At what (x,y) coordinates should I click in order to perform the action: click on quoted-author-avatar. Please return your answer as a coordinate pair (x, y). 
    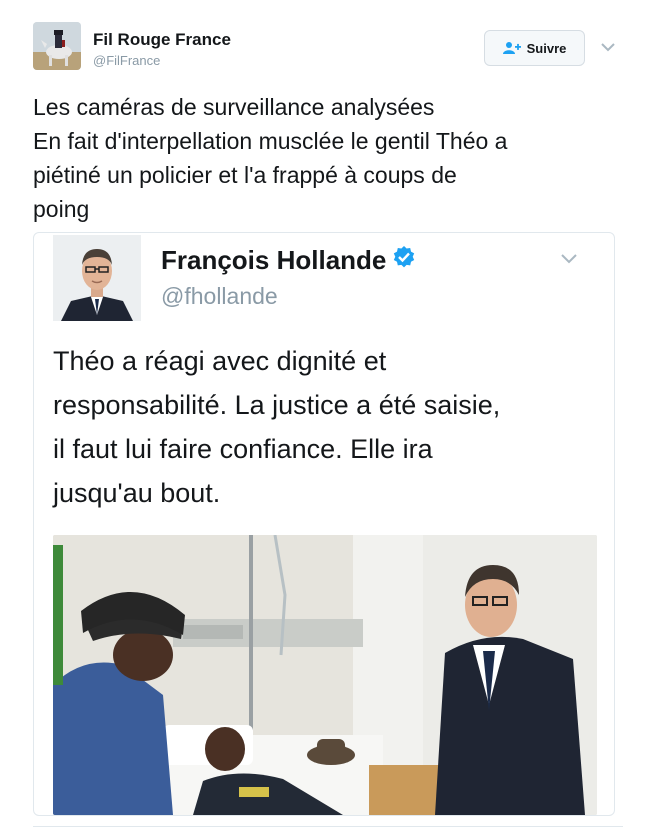
    Looking at the image, I should click on (97, 278).